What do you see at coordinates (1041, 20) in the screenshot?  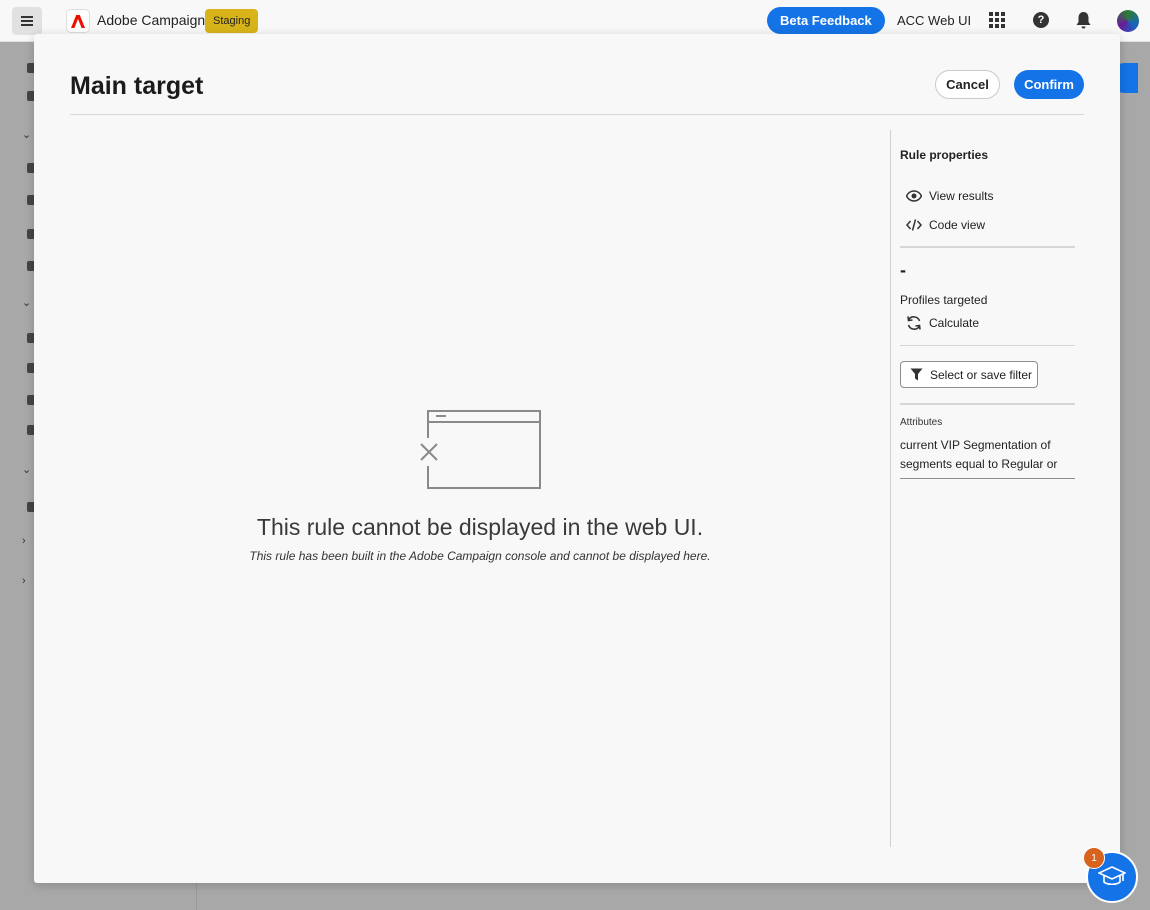 I see `help-icon: ?` at bounding box center [1041, 20].